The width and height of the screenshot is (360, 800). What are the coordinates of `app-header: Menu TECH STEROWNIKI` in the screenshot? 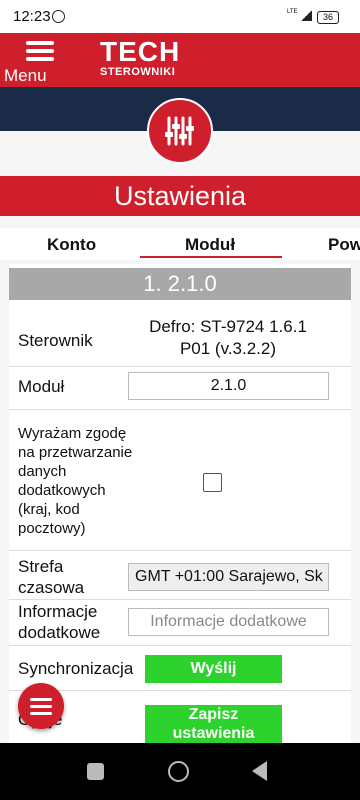 It's located at (180, 60).